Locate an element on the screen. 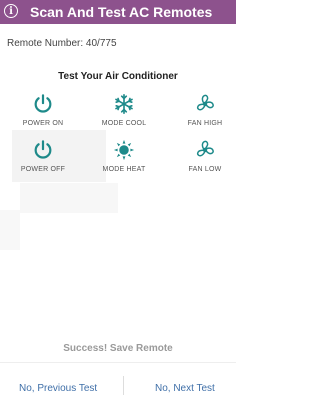 Image resolution: width=320 pixels, height=395 pixels. mode-cool-button: MODE COOL is located at coordinates (124, 114).